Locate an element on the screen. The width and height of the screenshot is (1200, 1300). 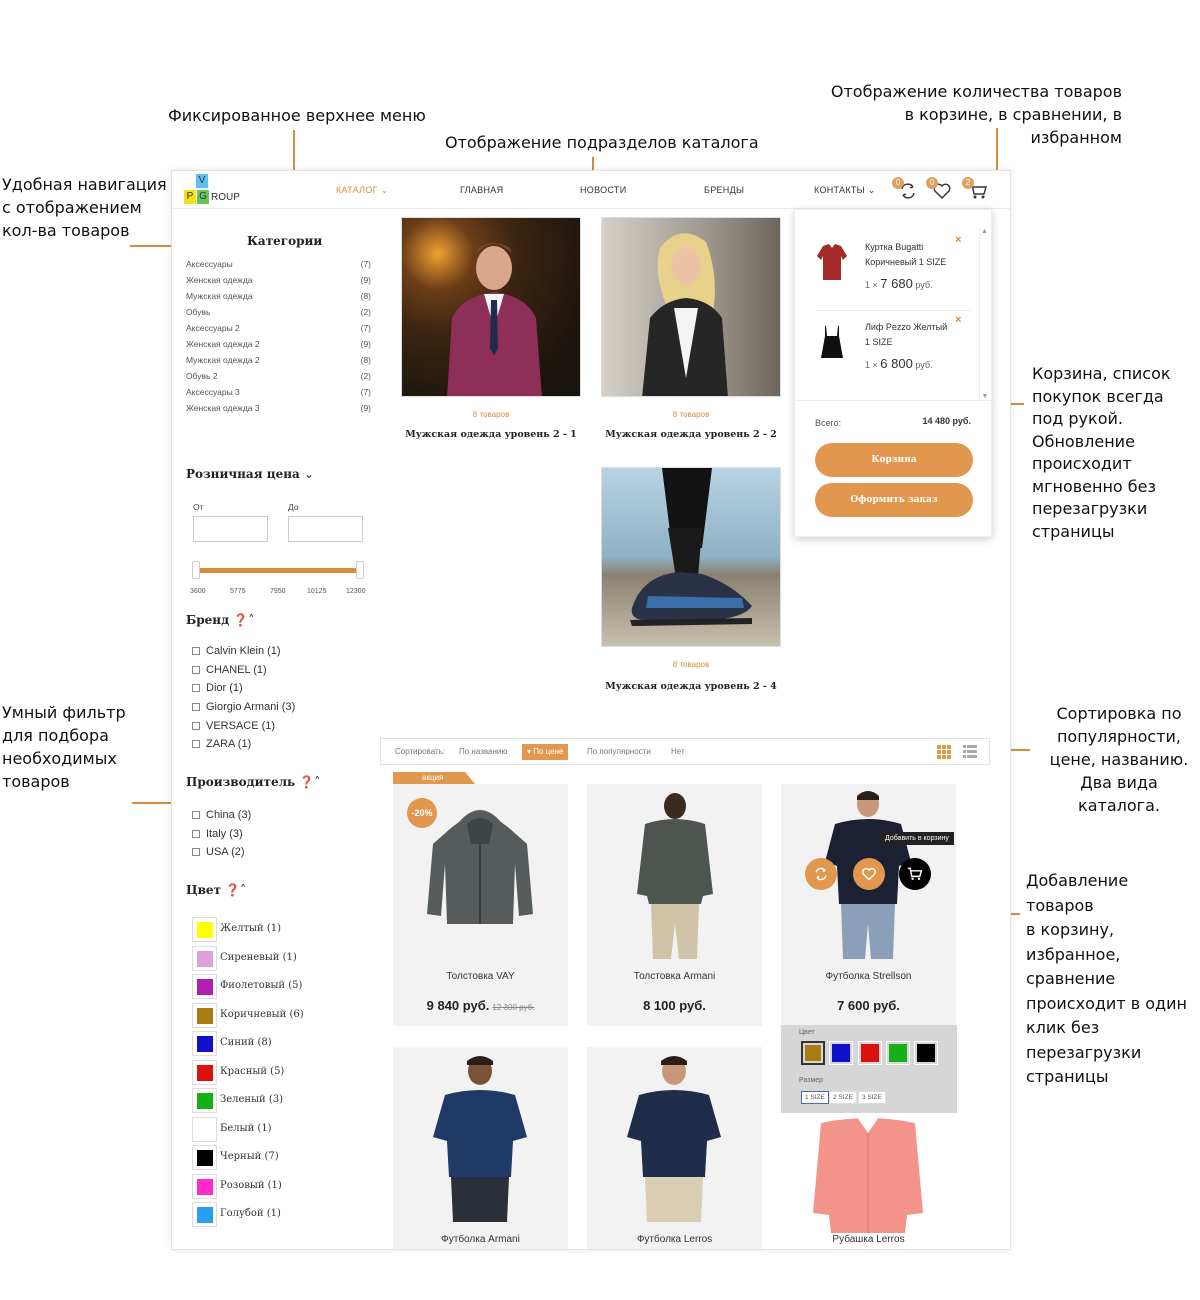
subsection-name: Мужская одежда уровень 2 - 1 is located at coordinates (491, 434).